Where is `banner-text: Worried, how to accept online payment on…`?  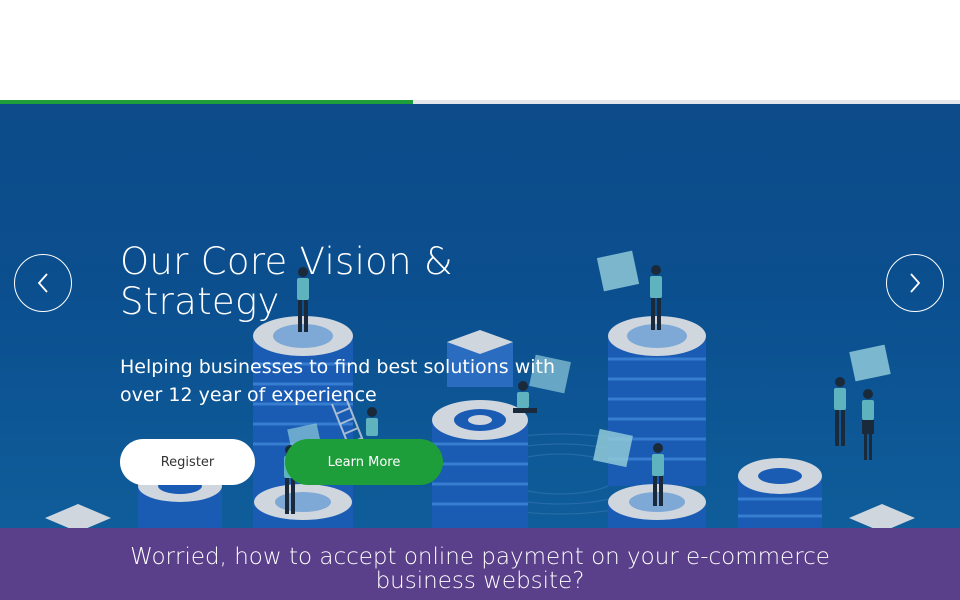 banner-text: Worried, how to accept online payment on… is located at coordinates (480, 569).